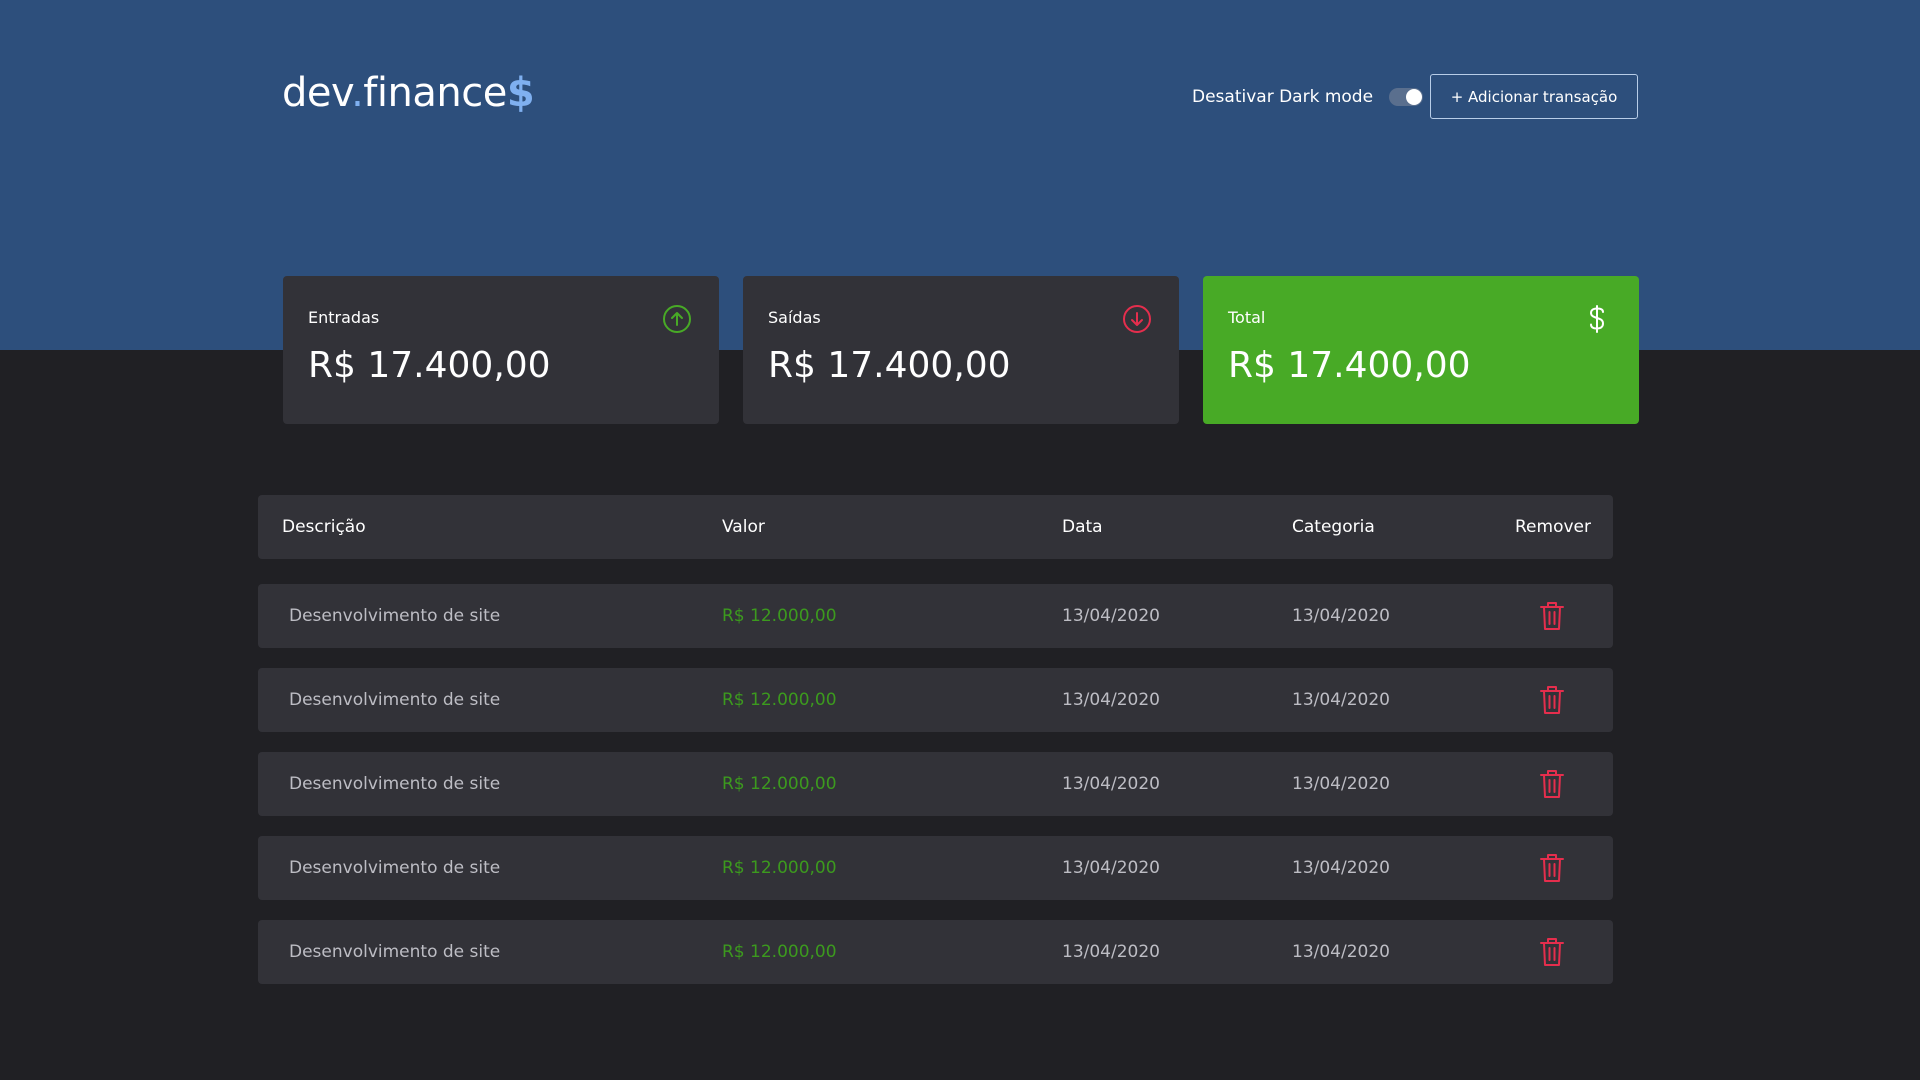 Image resolution: width=1920 pixels, height=1080 pixels. I want to click on income-card: Entradas R$ 17.400,00, so click(501, 350).